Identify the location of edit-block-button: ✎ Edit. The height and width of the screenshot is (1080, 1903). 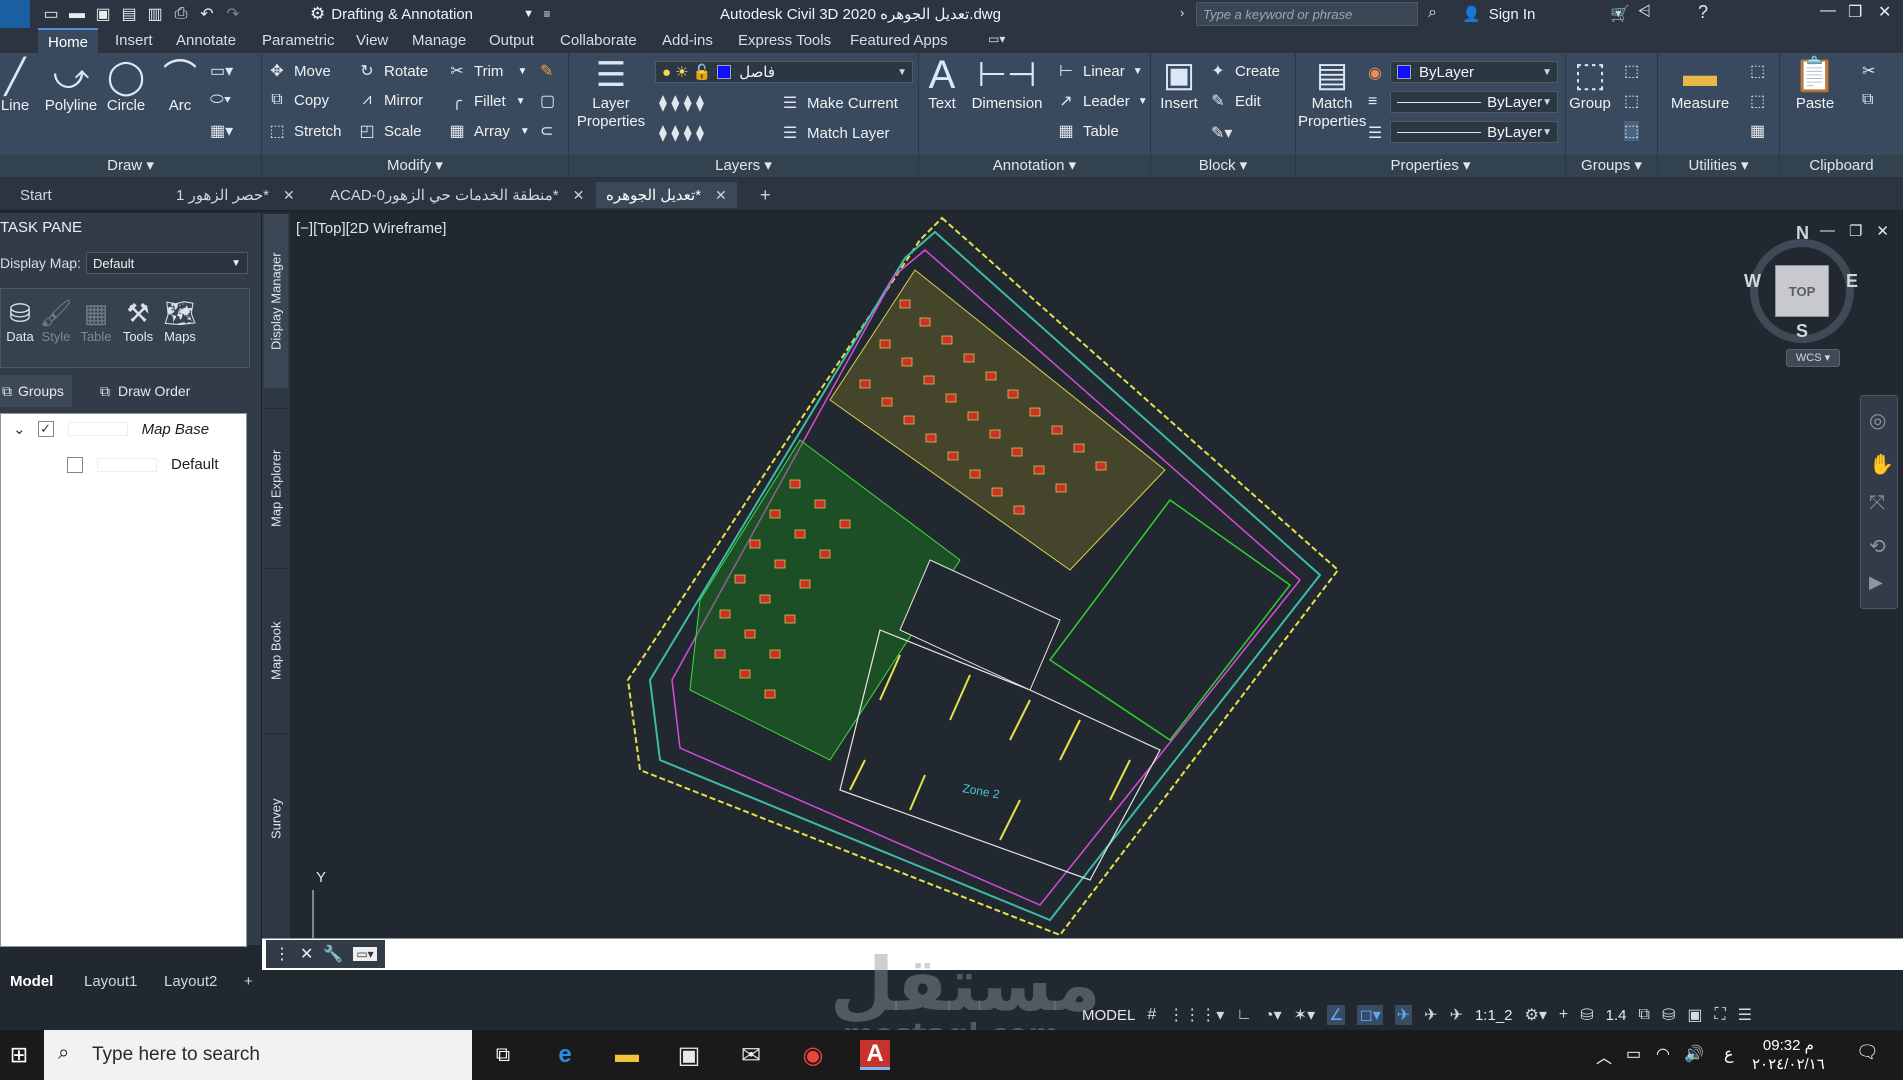
(1234, 101).